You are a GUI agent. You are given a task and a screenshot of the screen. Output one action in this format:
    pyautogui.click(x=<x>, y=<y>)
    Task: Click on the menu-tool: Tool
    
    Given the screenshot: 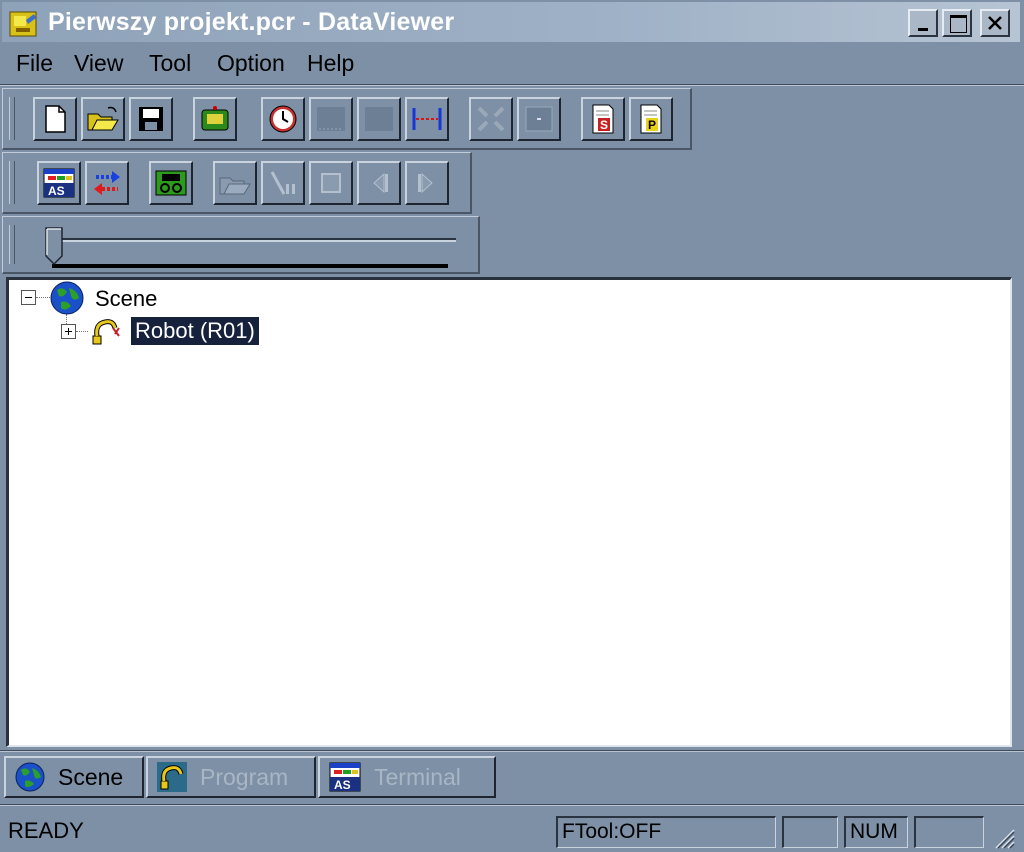 What is the action you would take?
    pyautogui.click(x=170, y=63)
    